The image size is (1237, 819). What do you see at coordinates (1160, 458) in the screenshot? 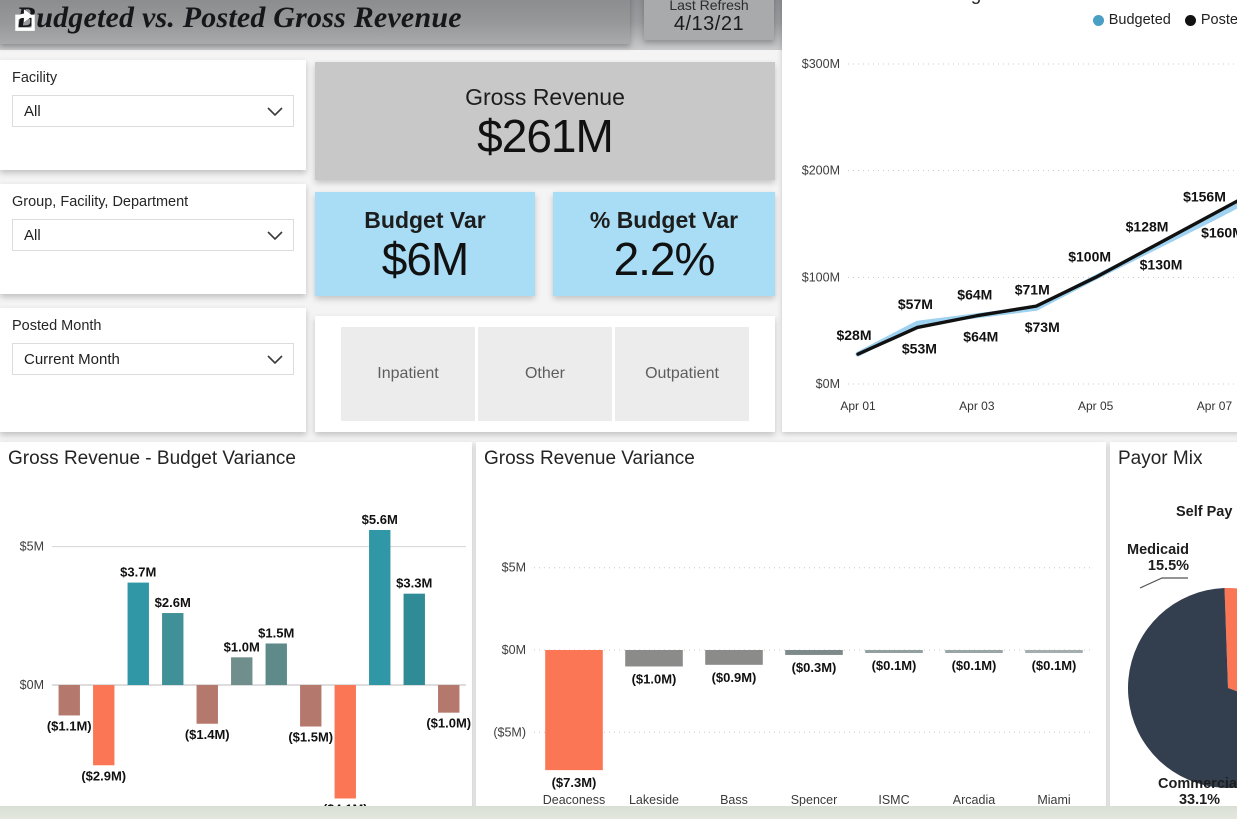
I see `chart-payor-mix-title: Payor Mix` at bounding box center [1160, 458].